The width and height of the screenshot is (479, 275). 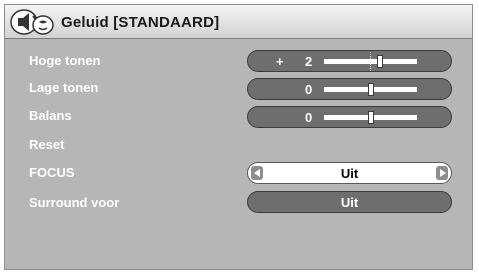 I want to click on surround-voor-value: Uit, so click(x=349, y=202).